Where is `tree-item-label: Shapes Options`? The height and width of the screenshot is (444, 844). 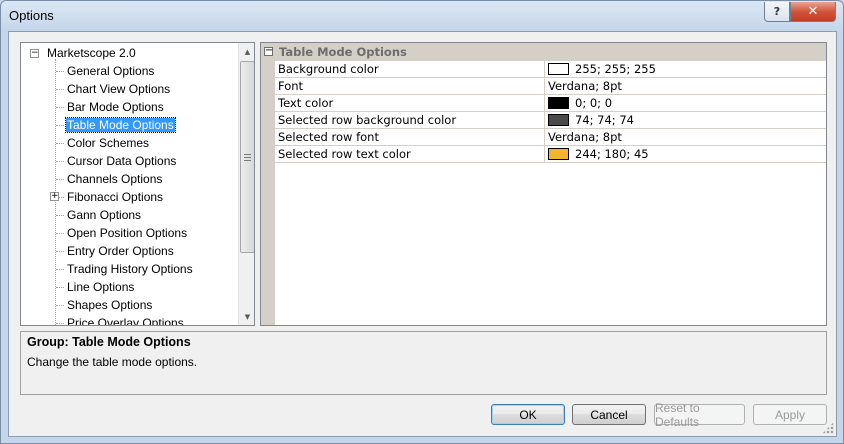
tree-item-label: Shapes Options is located at coordinates (110, 305).